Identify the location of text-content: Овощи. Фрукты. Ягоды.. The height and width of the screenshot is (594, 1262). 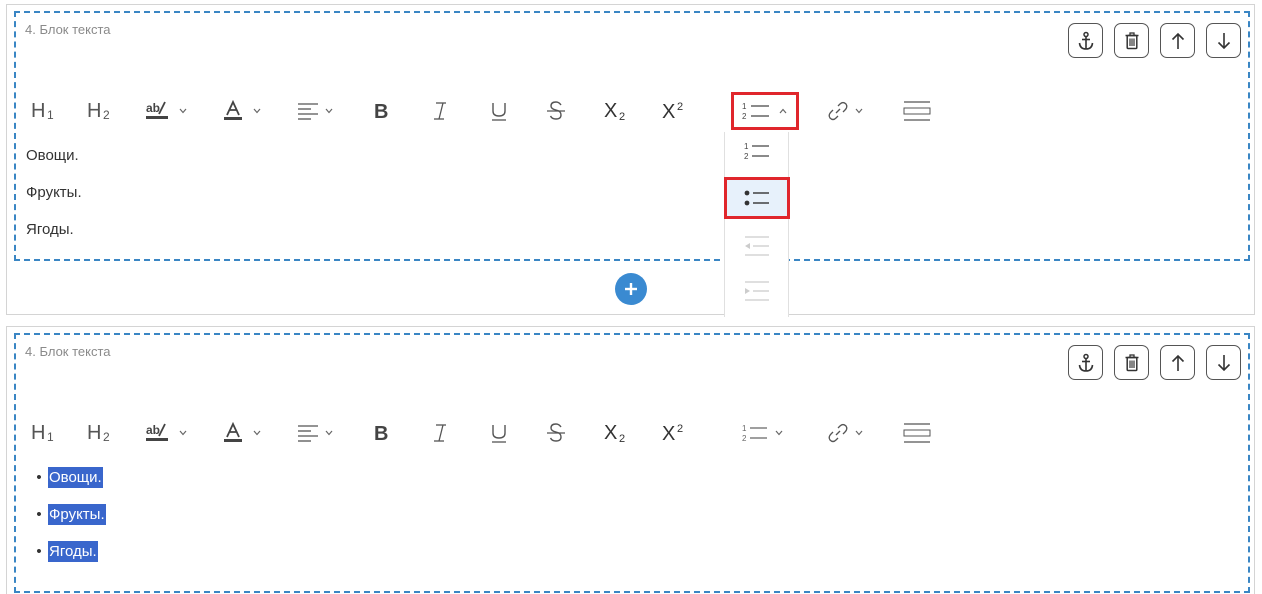
(54, 192).